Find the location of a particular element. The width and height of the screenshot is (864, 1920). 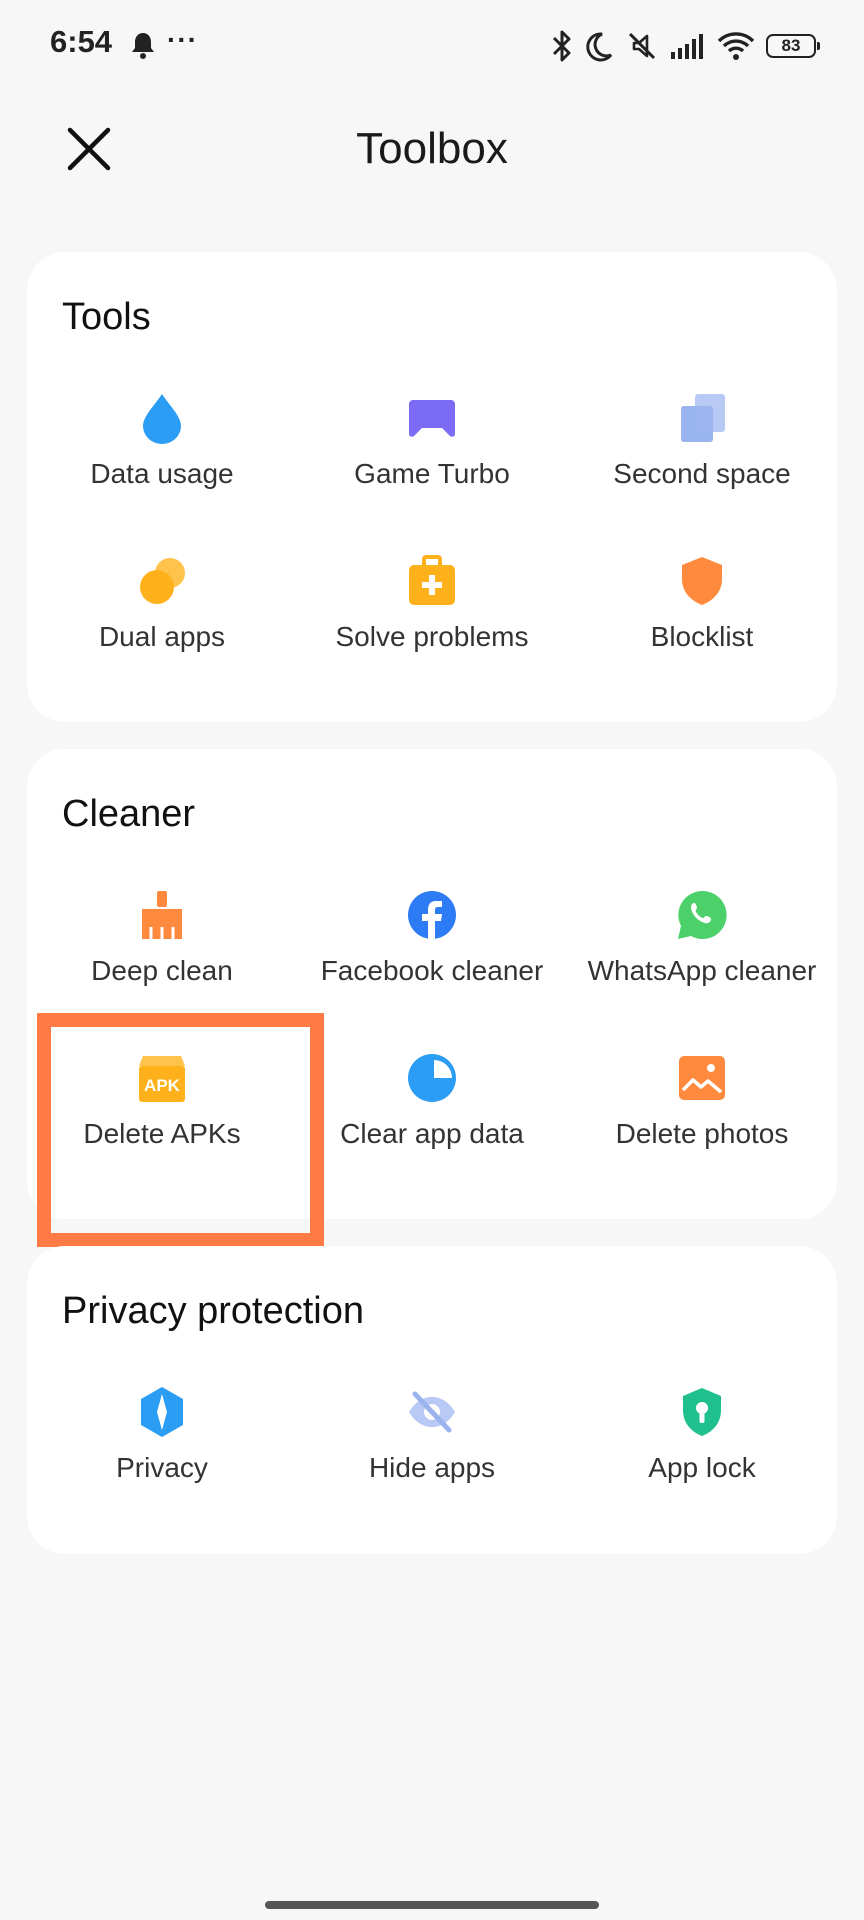

tool-label: Solve problems is located at coordinates (432, 636).